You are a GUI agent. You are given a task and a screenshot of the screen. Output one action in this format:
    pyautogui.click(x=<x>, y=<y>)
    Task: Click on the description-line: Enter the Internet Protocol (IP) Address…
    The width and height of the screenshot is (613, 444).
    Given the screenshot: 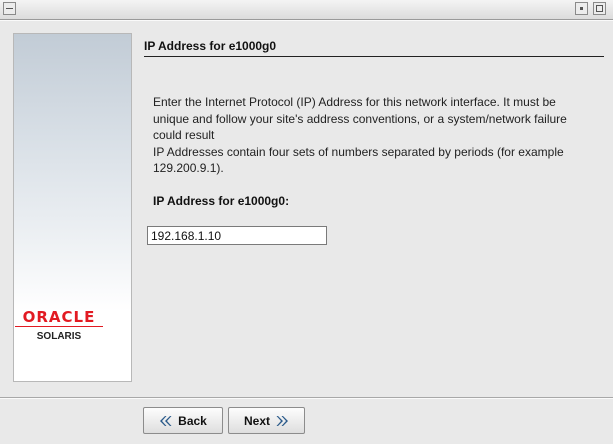 What is the action you would take?
    pyautogui.click(x=354, y=102)
    